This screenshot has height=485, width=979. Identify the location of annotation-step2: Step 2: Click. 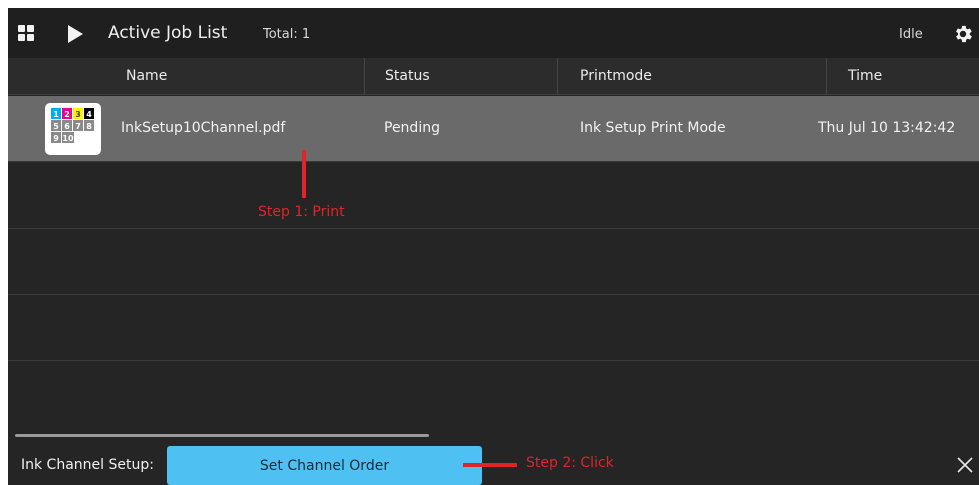
(570, 463).